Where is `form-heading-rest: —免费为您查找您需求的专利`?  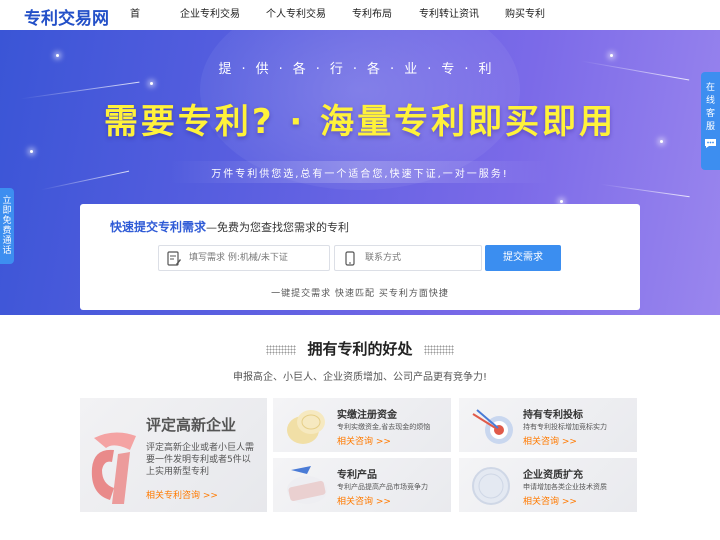 form-heading-rest: —免费为您查找您需求的专利 is located at coordinates (278, 227).